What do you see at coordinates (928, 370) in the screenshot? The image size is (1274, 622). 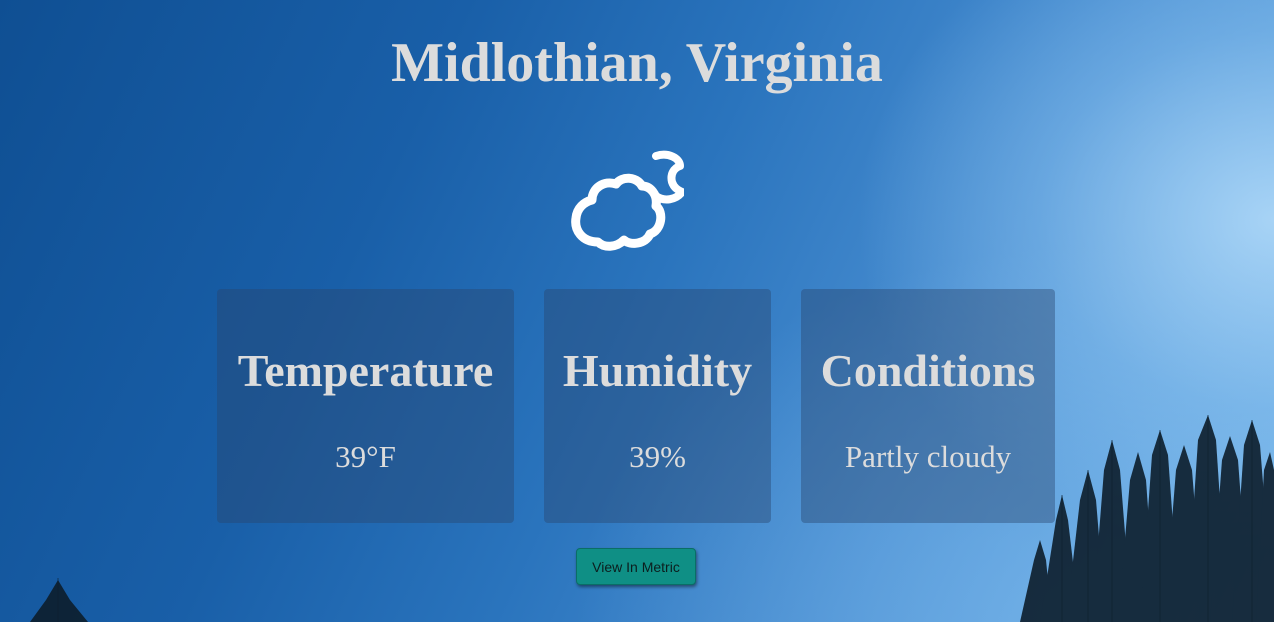 I see `conditions-label: Conditions` at bounding box center [928, 370].